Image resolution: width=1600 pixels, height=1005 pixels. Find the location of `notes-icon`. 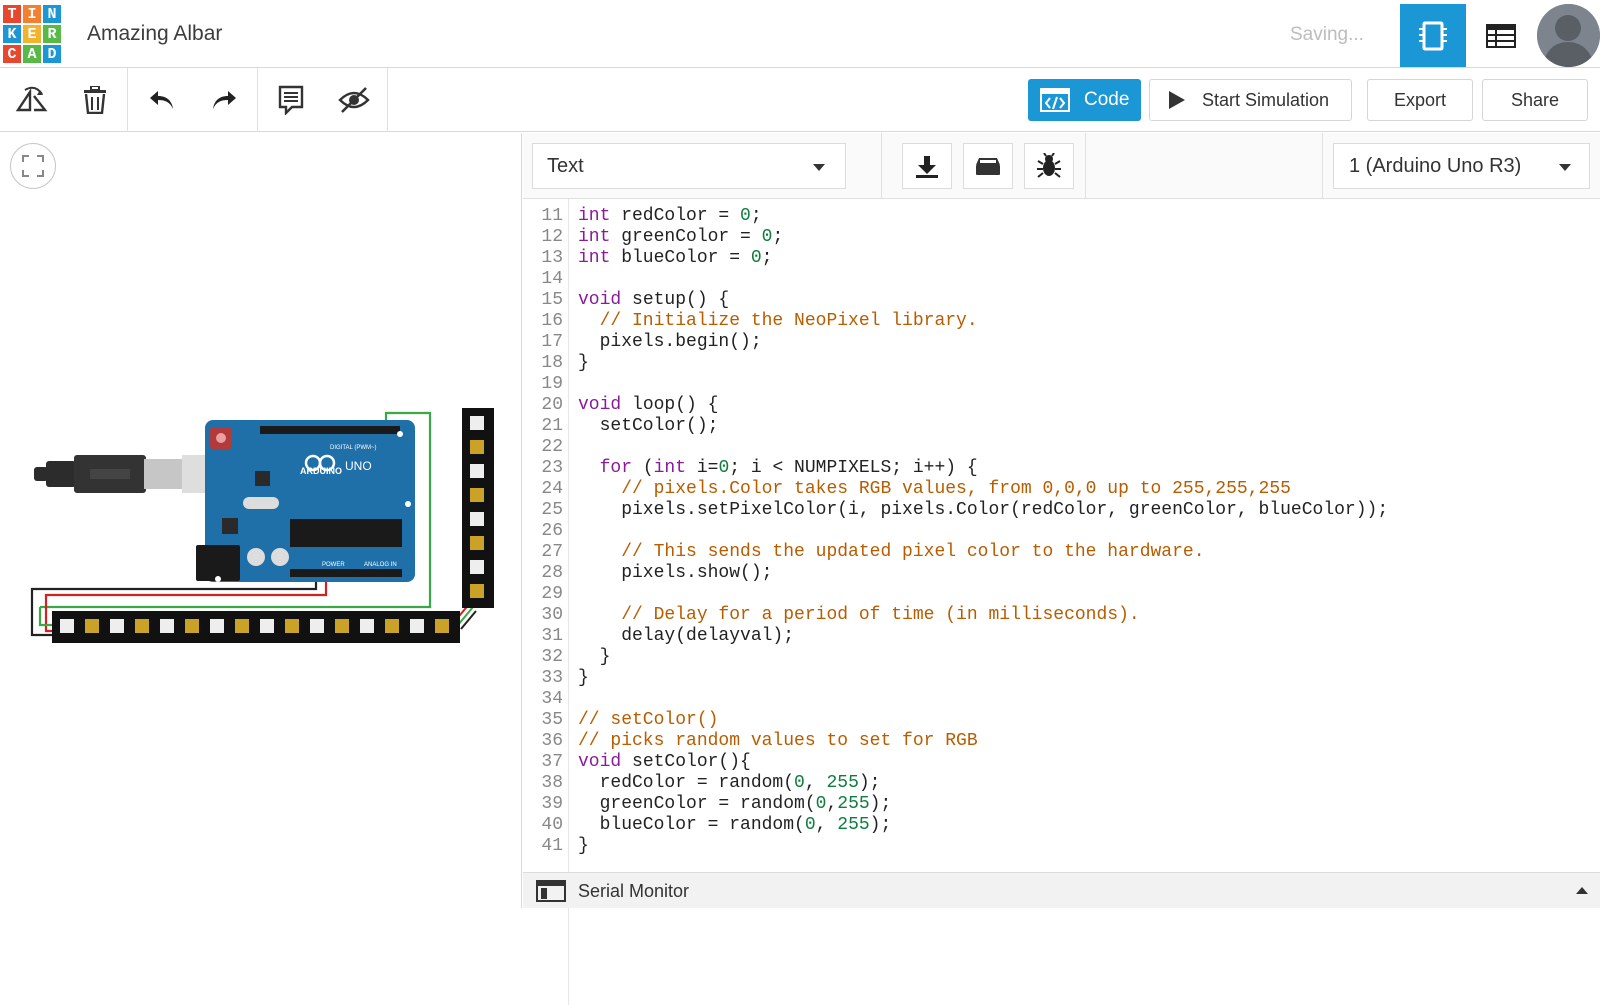

notes-icon is located at coordinates (291, 100).